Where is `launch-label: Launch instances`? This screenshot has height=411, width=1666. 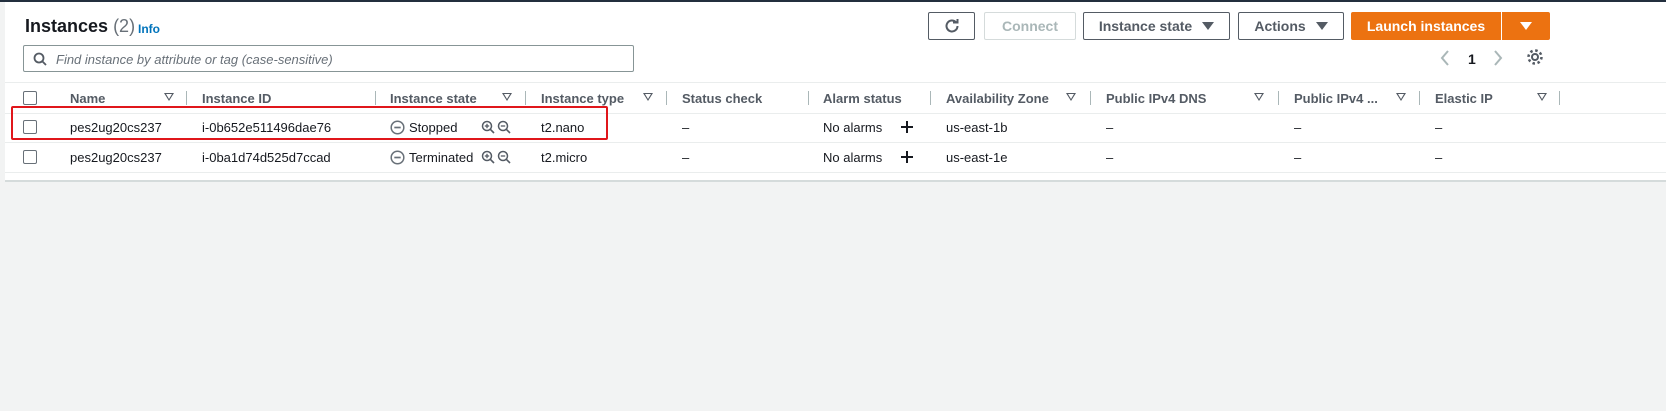 launch-label: Launch instances is located at coordinates (1426, 26).